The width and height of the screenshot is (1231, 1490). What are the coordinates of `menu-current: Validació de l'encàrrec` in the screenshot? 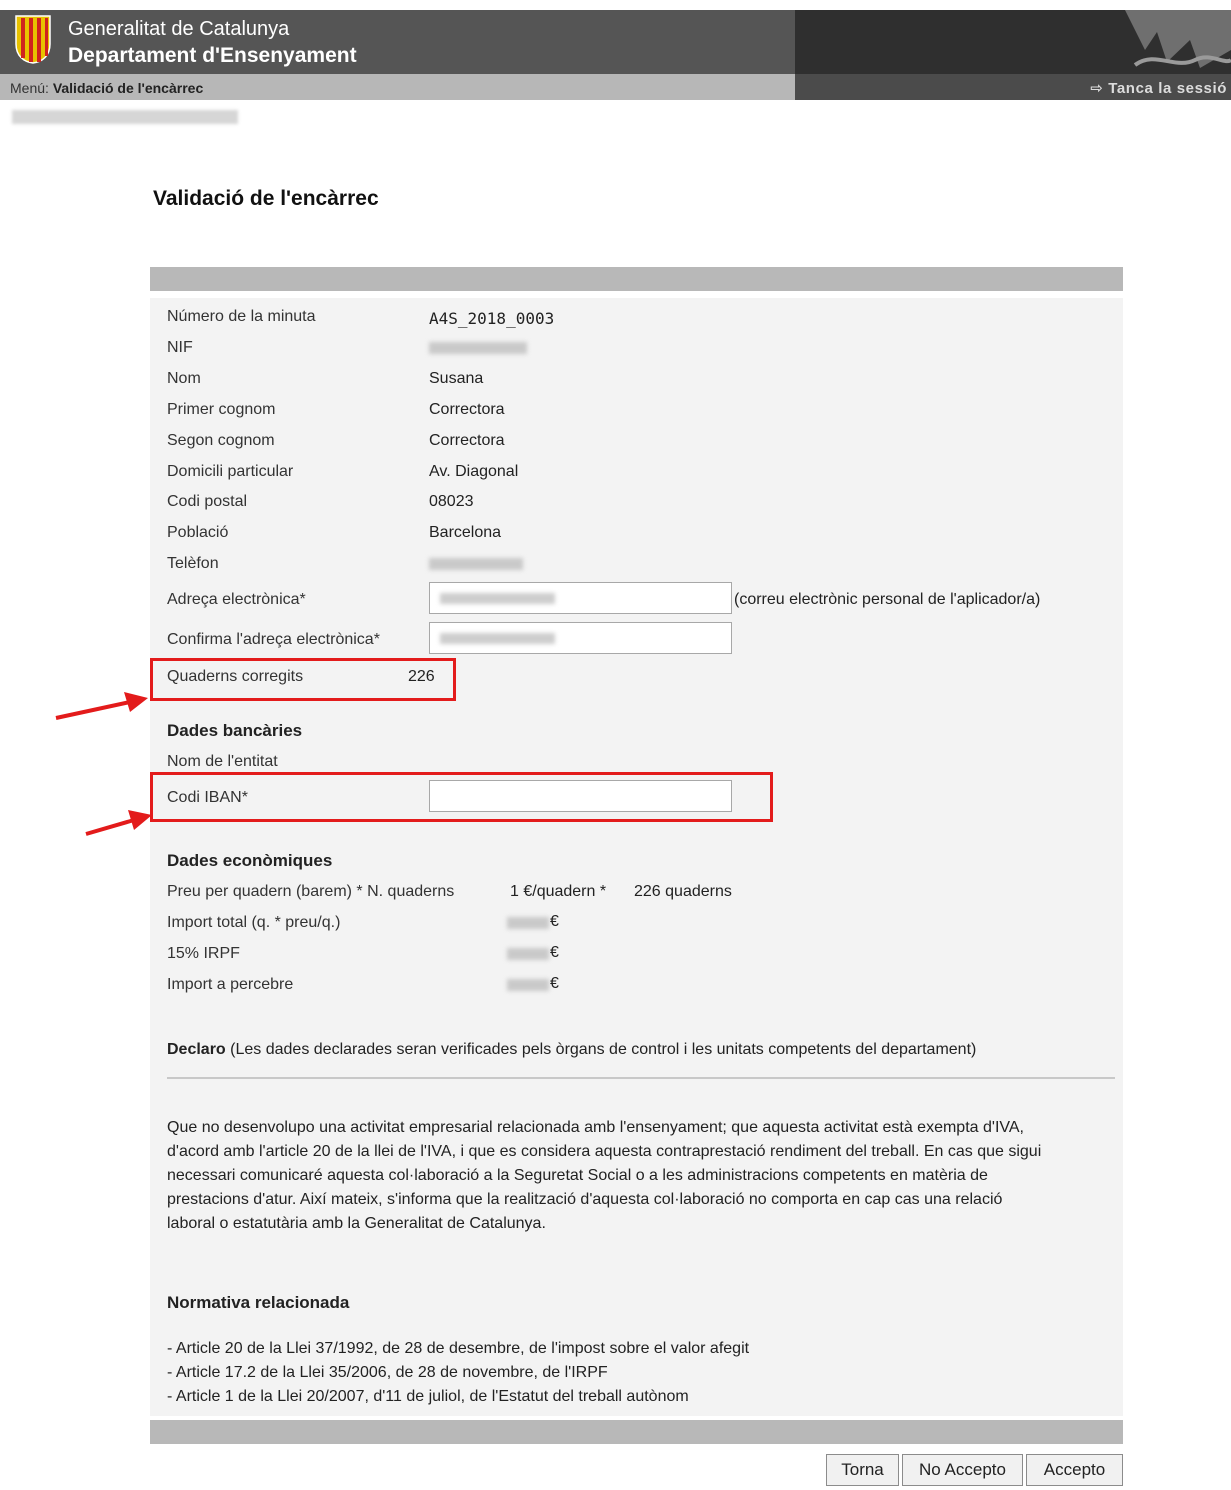 It's located at (128, 88).